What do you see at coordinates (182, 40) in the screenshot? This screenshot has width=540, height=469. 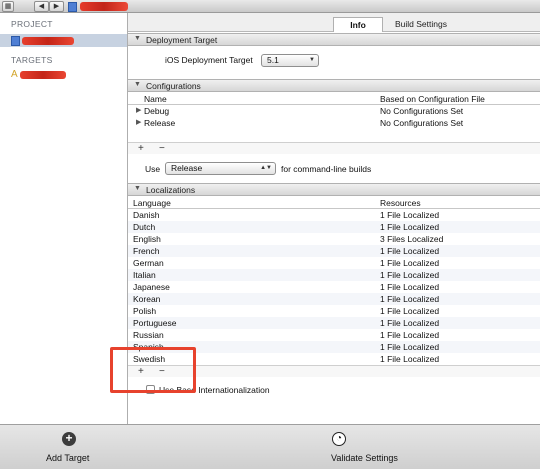 I see `section-title: Deployment Target` at bounding box center [182, 40].